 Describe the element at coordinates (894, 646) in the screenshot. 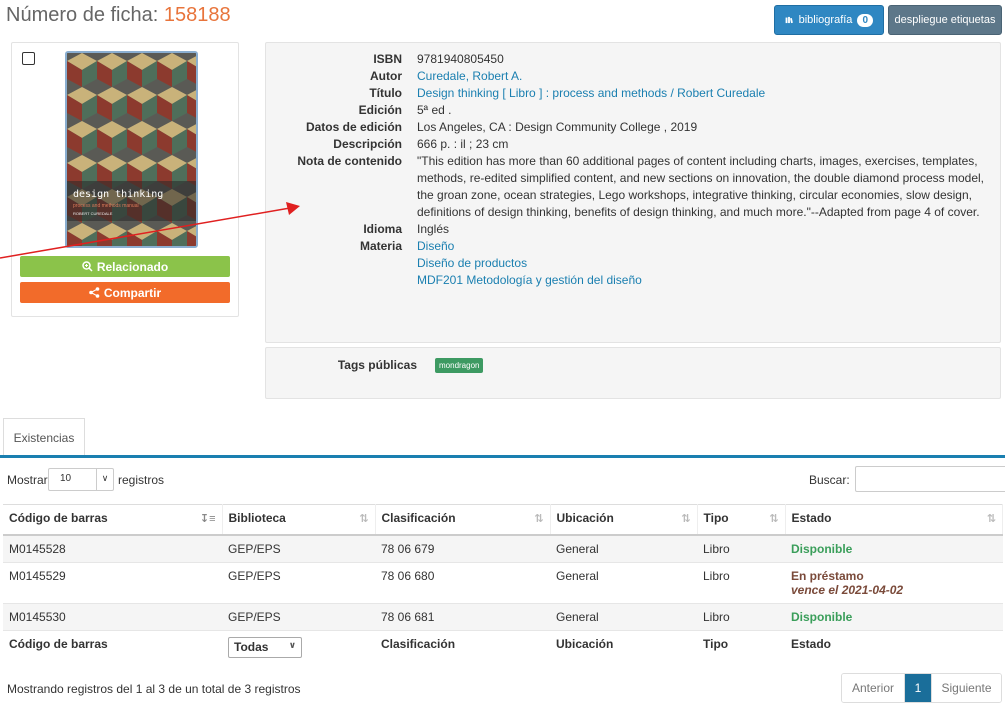

I see `footer-status: Estado` at that location.